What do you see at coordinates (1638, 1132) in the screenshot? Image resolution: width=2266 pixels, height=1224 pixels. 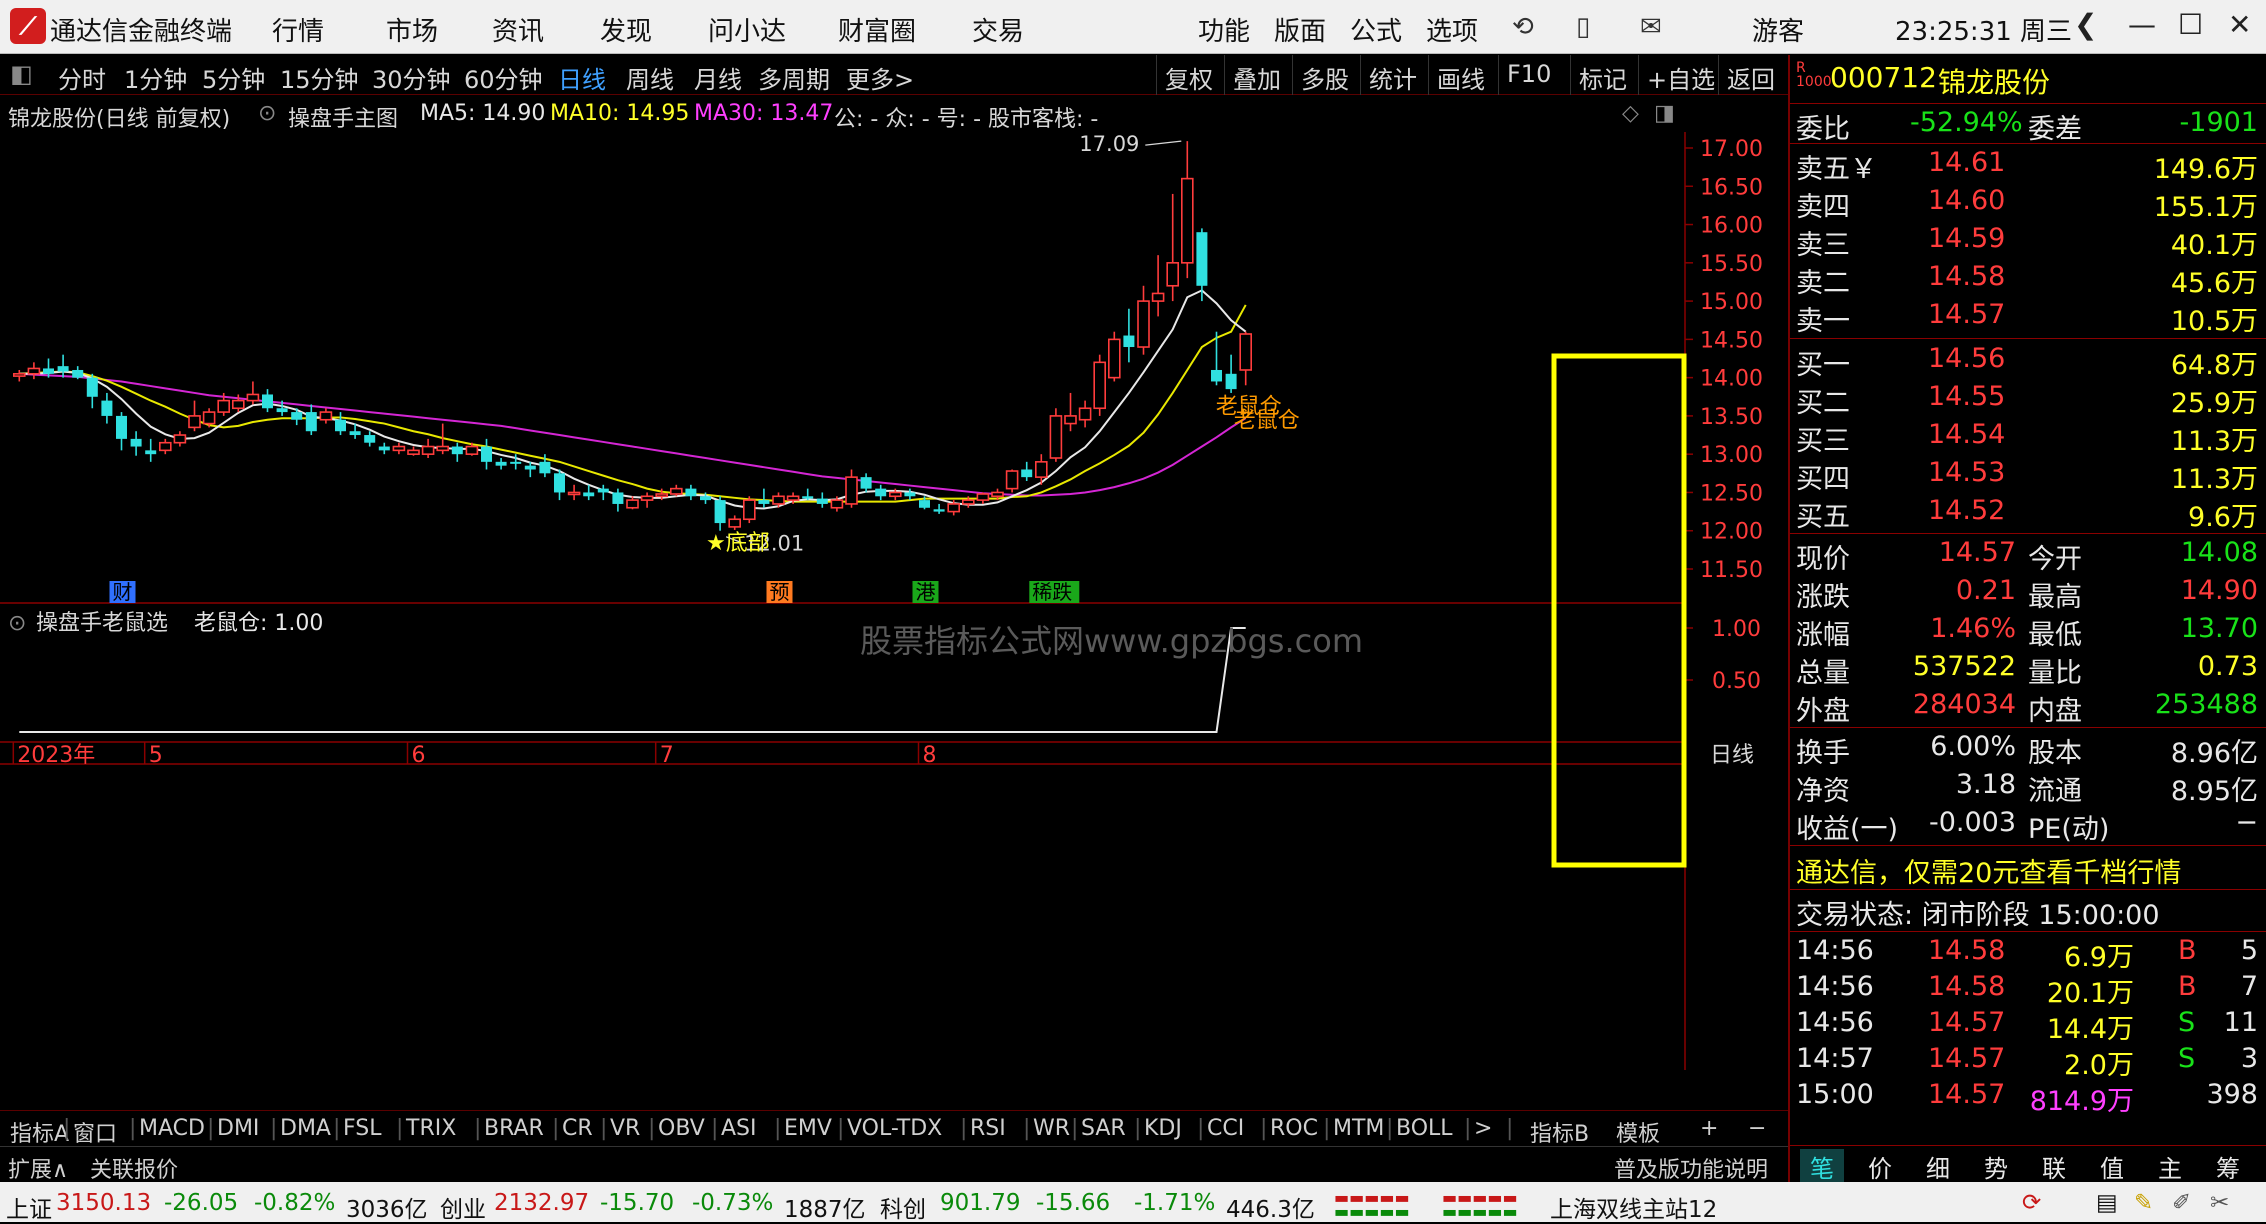 I see `template-tab: 模板` at bounding box center [1638, 1132].